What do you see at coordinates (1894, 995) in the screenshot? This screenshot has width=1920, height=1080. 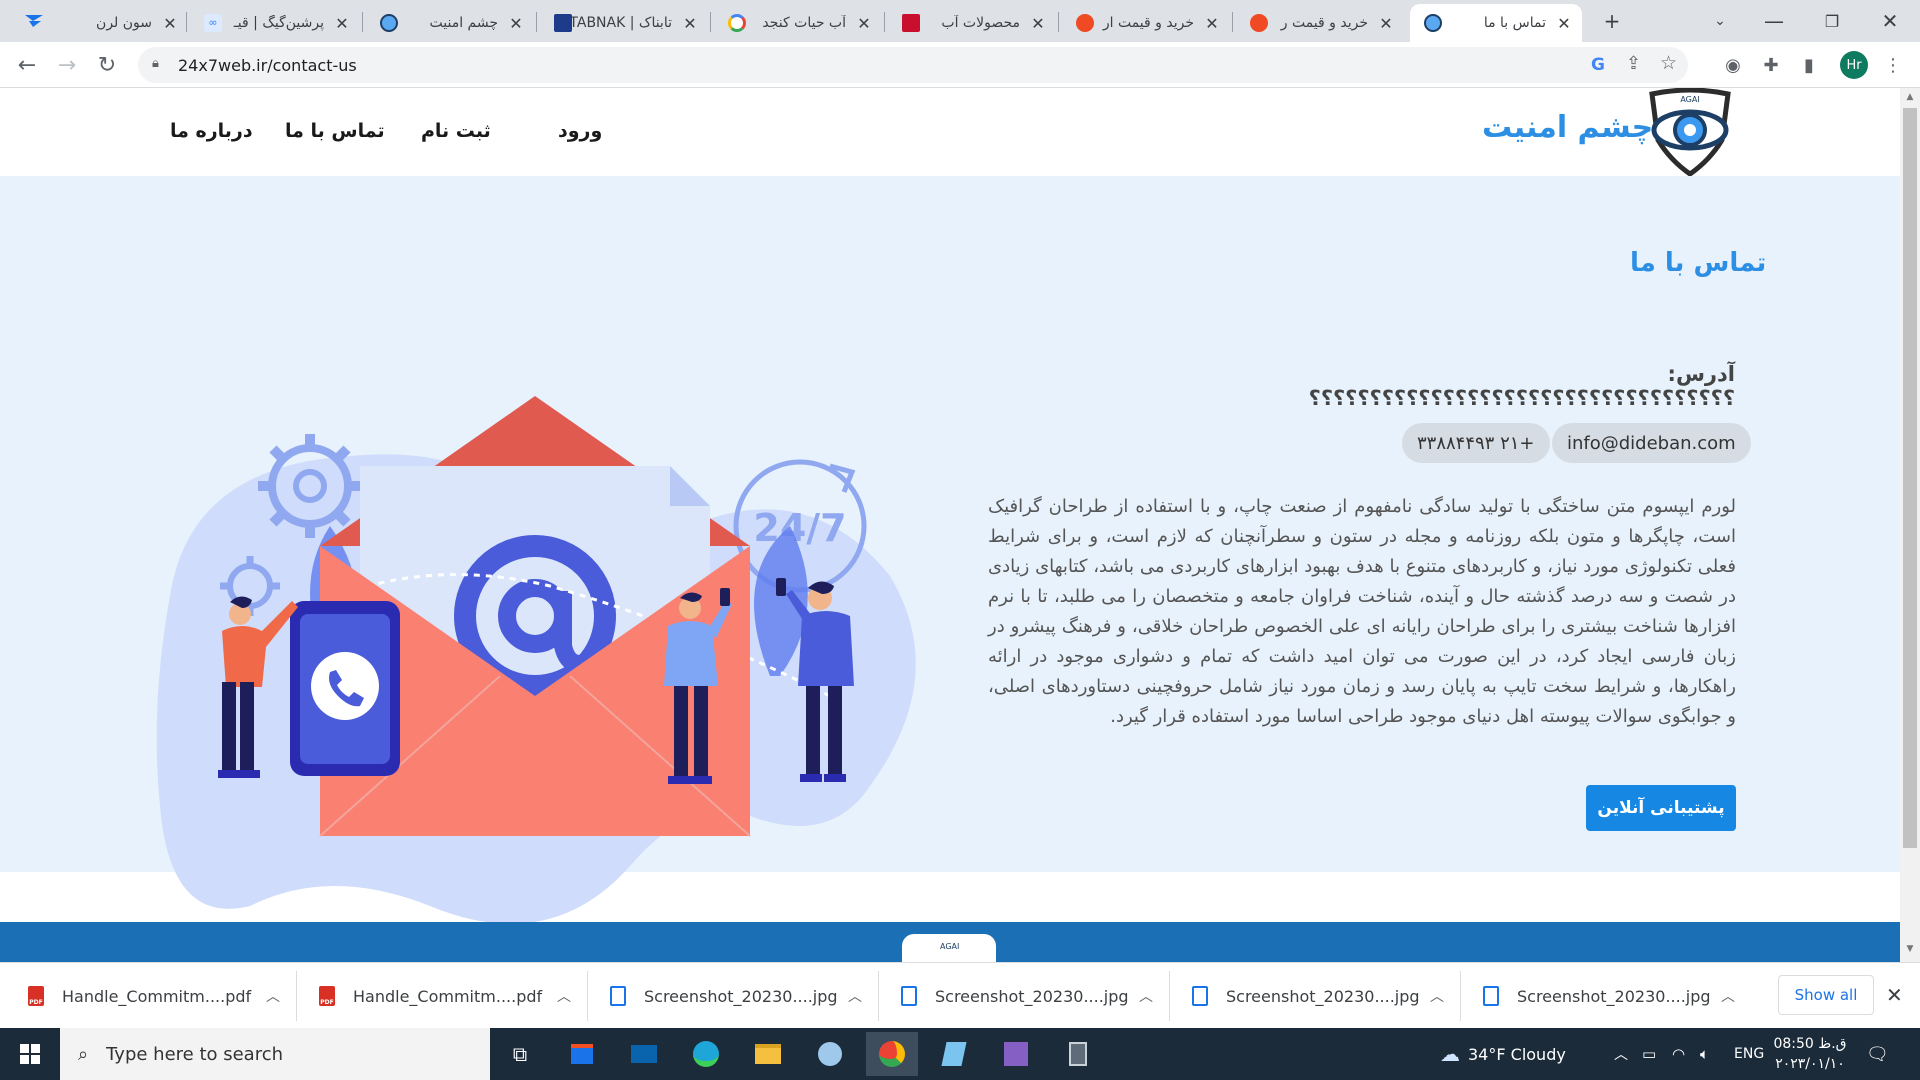 I see `close-shelf-icon: ✕` at bounding box center [1894, 995].